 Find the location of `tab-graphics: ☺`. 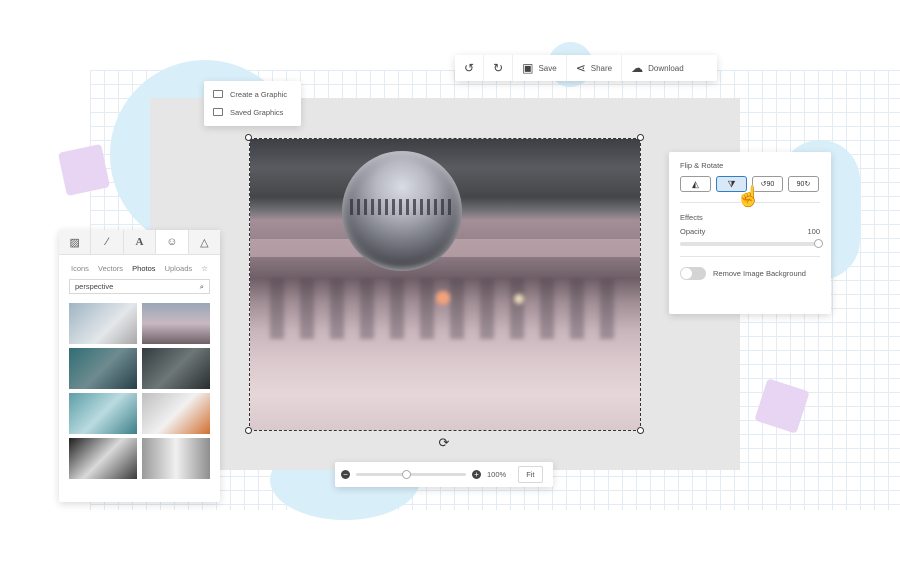

tab-graphics: ☺ is located at coordinates (172, 242).